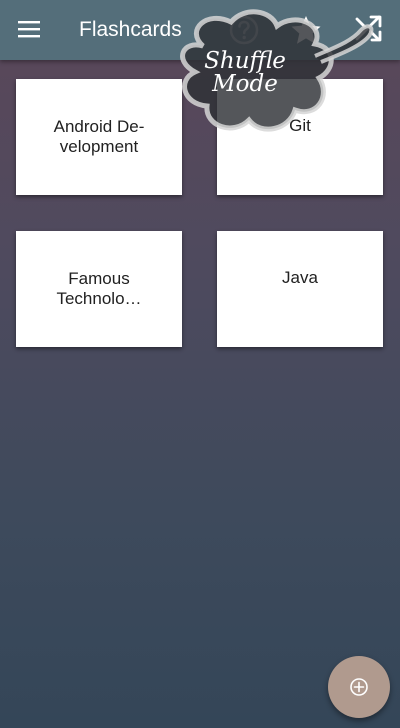  Describe the element at coordinates (245, 84) in the screenshot. I see `tooltip-line-2: Mode` at that location.